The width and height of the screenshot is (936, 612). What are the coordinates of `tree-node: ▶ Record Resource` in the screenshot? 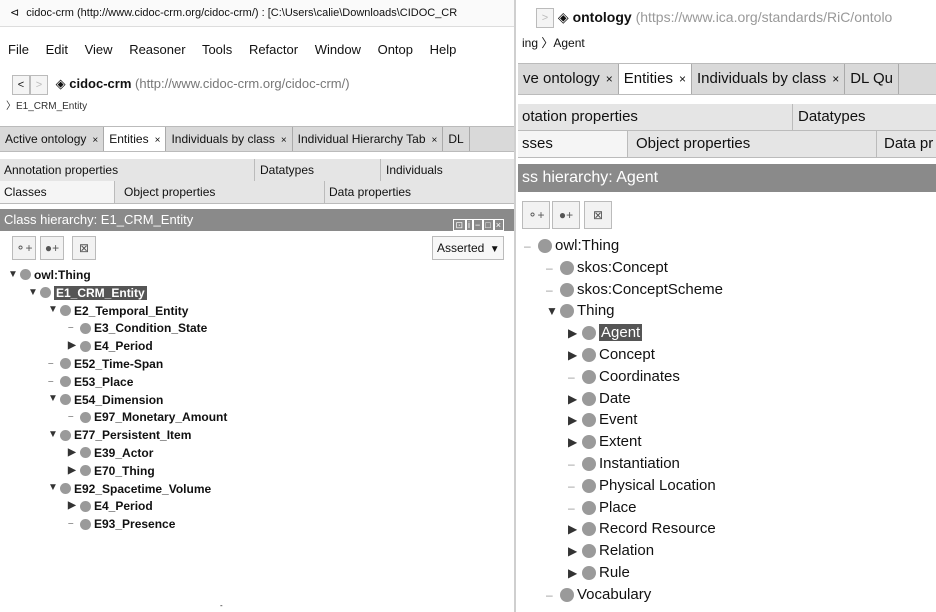 It's located at (642, 529).